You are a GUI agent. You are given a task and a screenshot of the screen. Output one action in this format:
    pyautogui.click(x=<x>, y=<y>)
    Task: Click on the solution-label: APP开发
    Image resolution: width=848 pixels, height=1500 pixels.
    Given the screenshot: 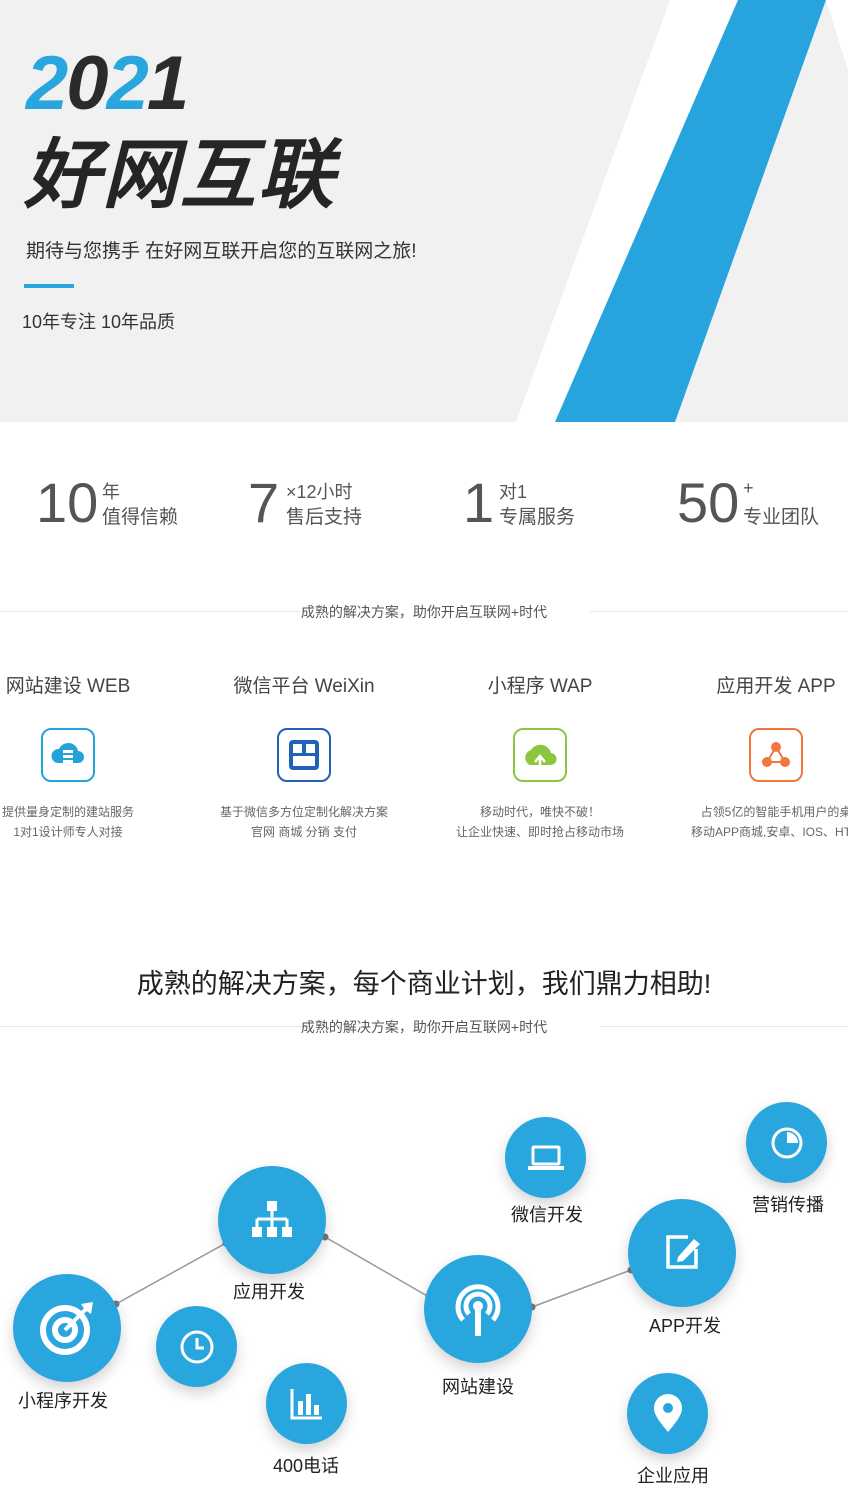 What is the action you would take?
    pyautogui.click(x=685, y=1326)
    